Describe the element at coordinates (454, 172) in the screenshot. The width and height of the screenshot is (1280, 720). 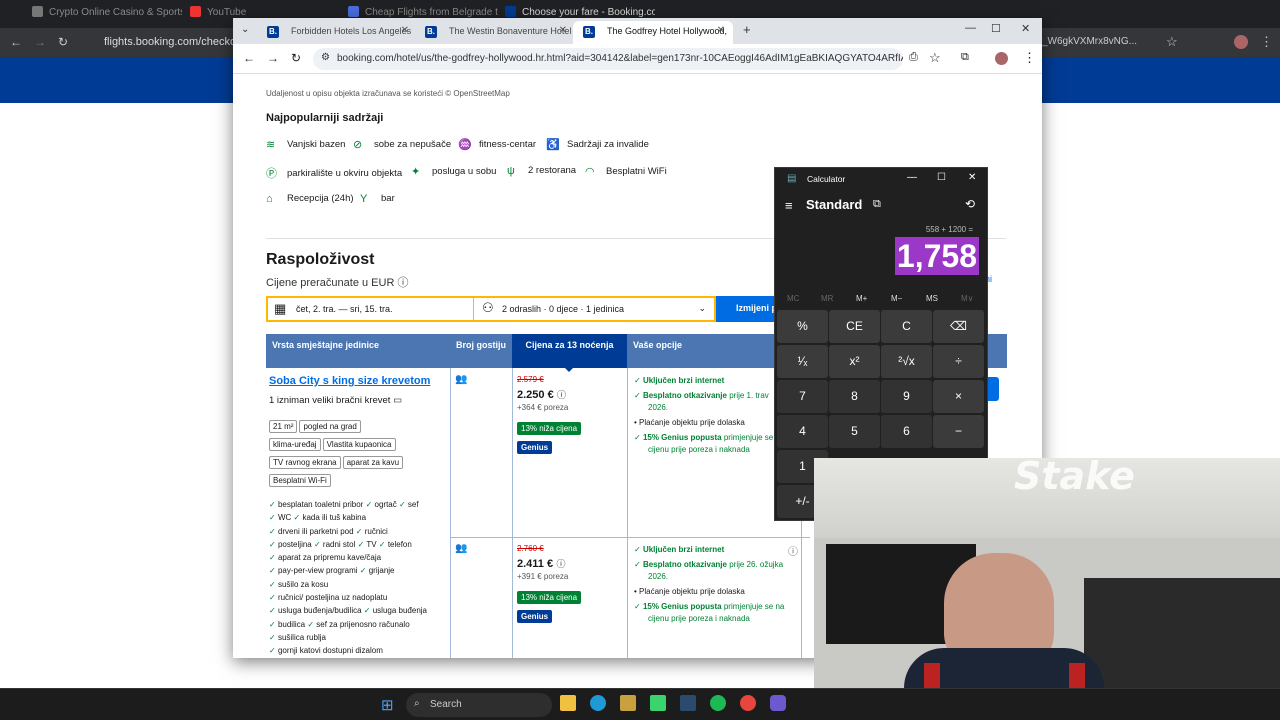
I see `facility-item: ✦ posluga u sobu` at that location.